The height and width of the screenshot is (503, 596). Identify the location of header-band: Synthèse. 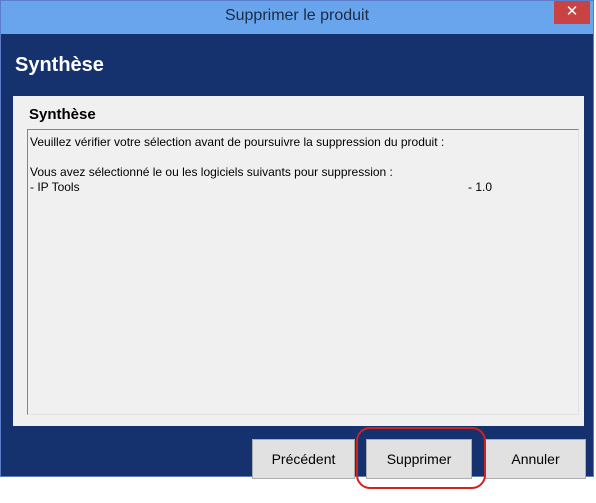
(297, 62).